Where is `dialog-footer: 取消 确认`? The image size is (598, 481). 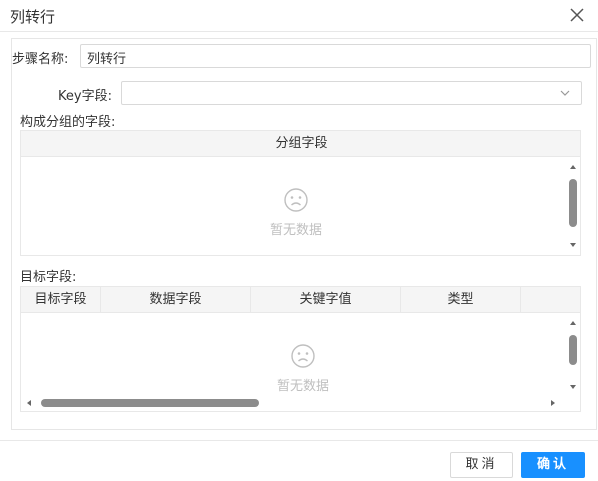
dialog-footer: 取消 确认 is located at coordinates (299, 460).